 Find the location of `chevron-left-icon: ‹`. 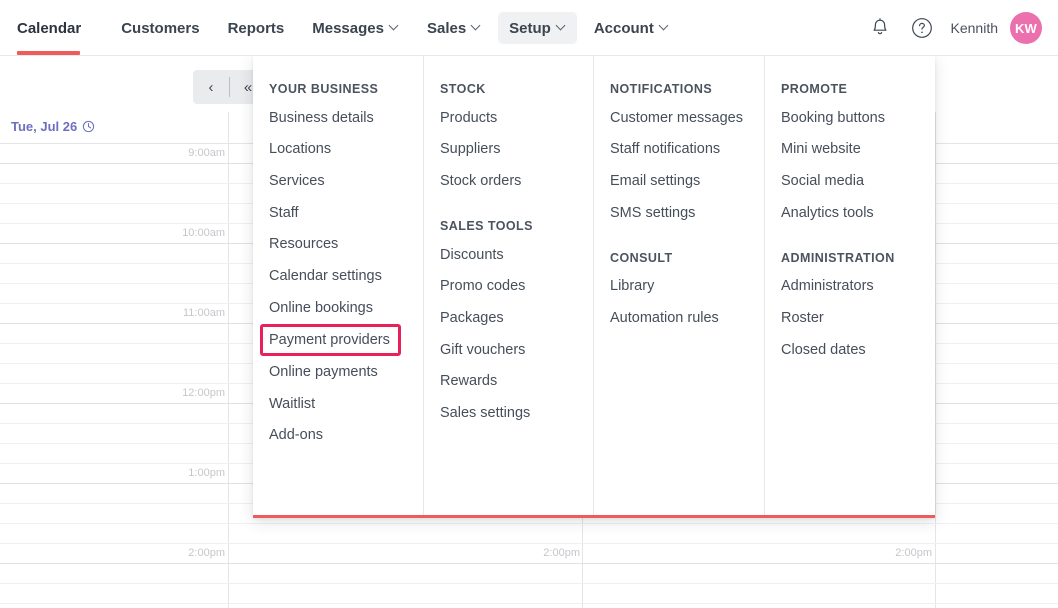

chevron-left-icon: ‹ is located at coordinates (211, 87).